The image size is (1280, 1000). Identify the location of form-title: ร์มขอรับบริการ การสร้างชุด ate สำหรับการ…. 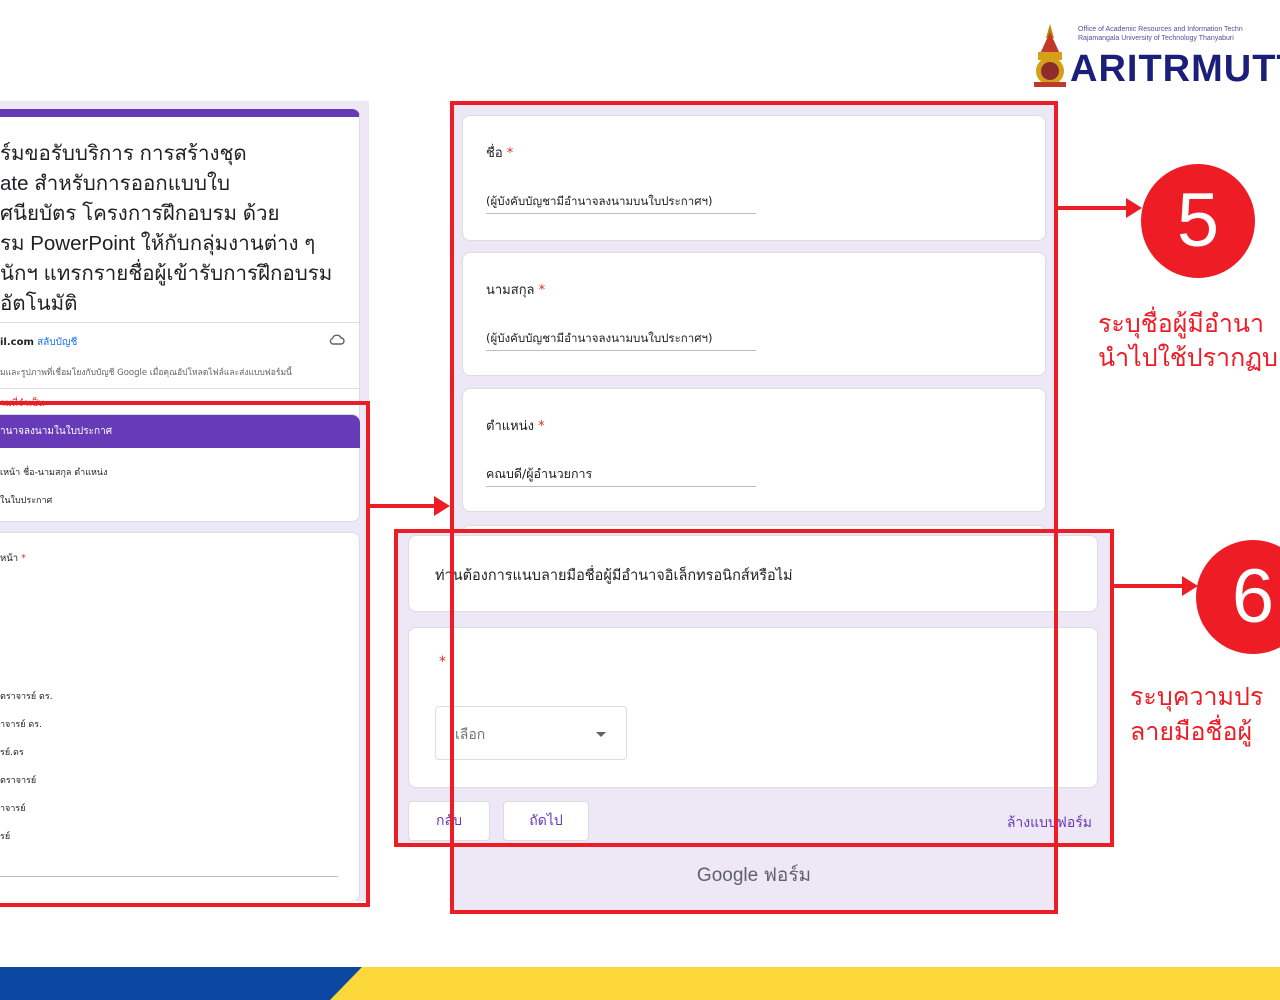
(177, 229).